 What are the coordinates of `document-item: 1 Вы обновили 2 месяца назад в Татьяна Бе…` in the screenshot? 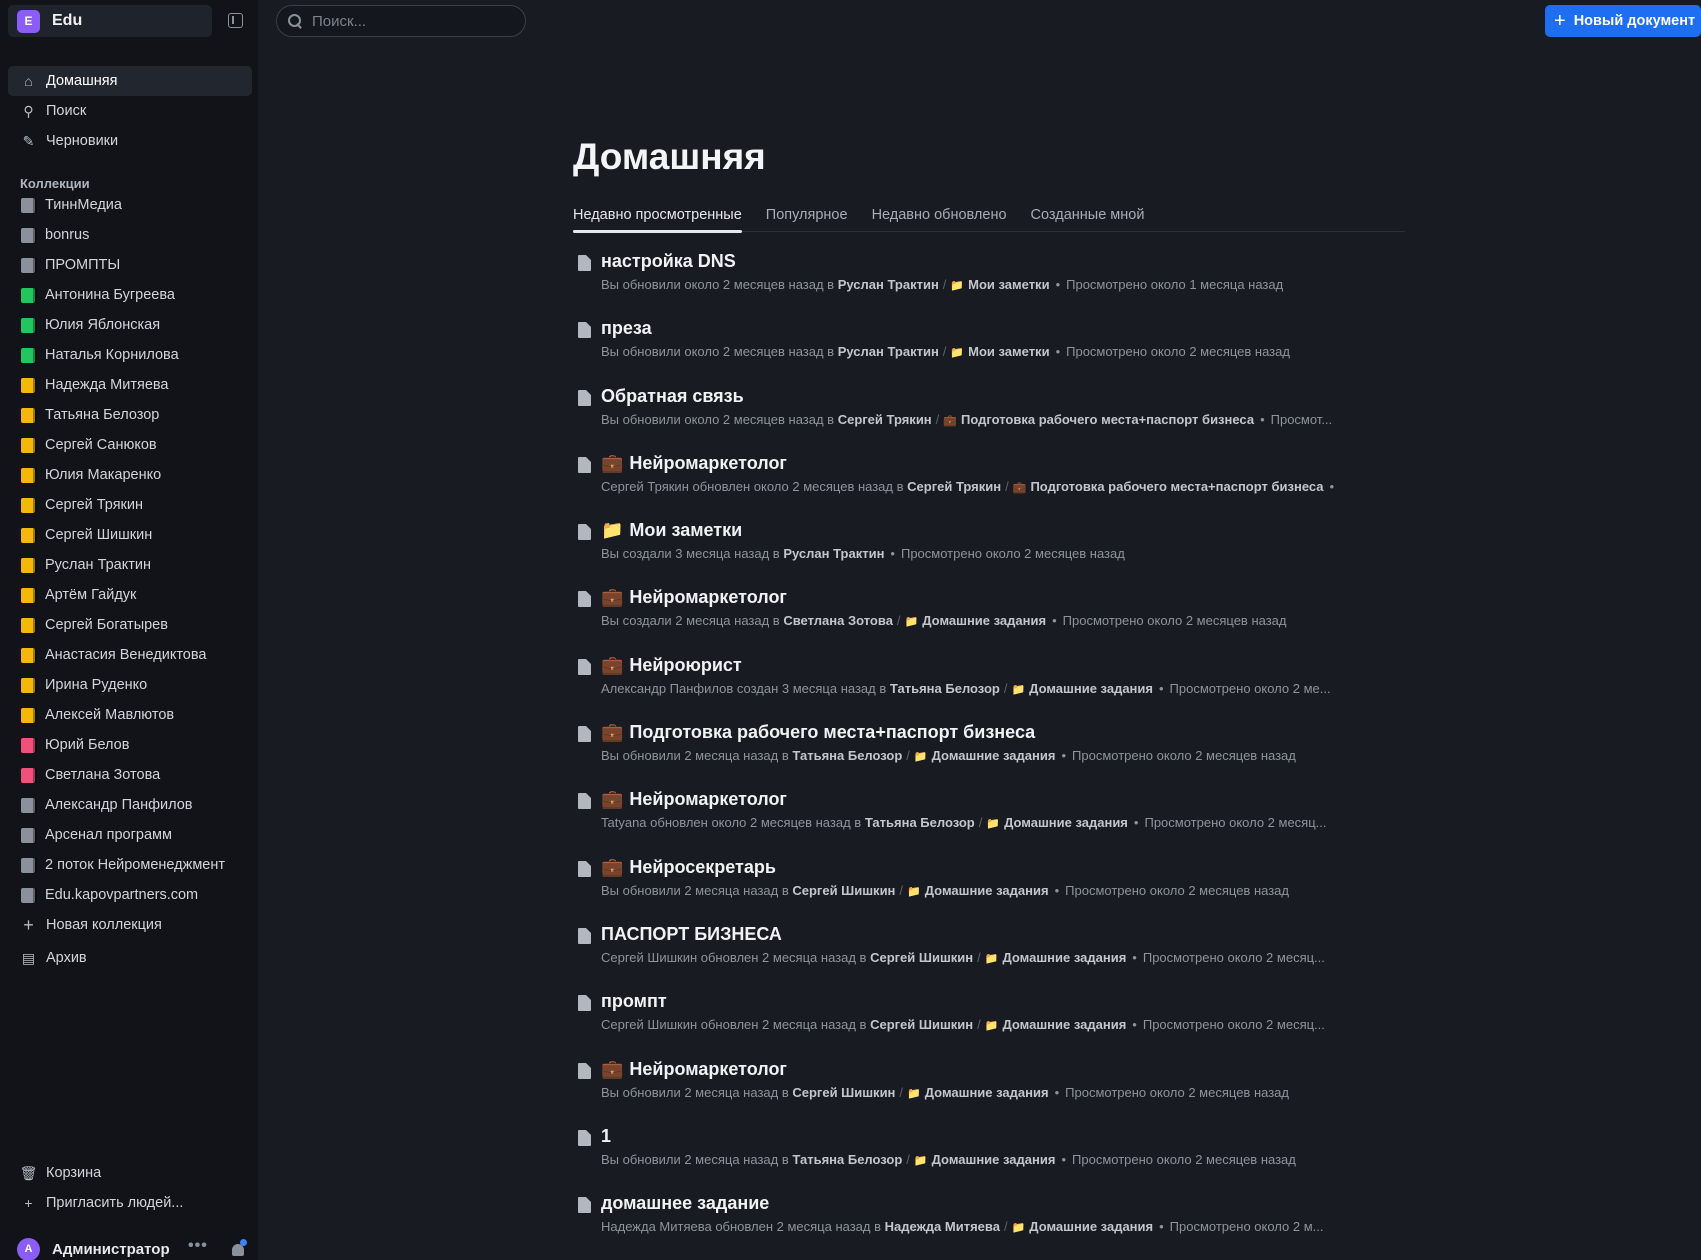 It's located at (993, 1155).